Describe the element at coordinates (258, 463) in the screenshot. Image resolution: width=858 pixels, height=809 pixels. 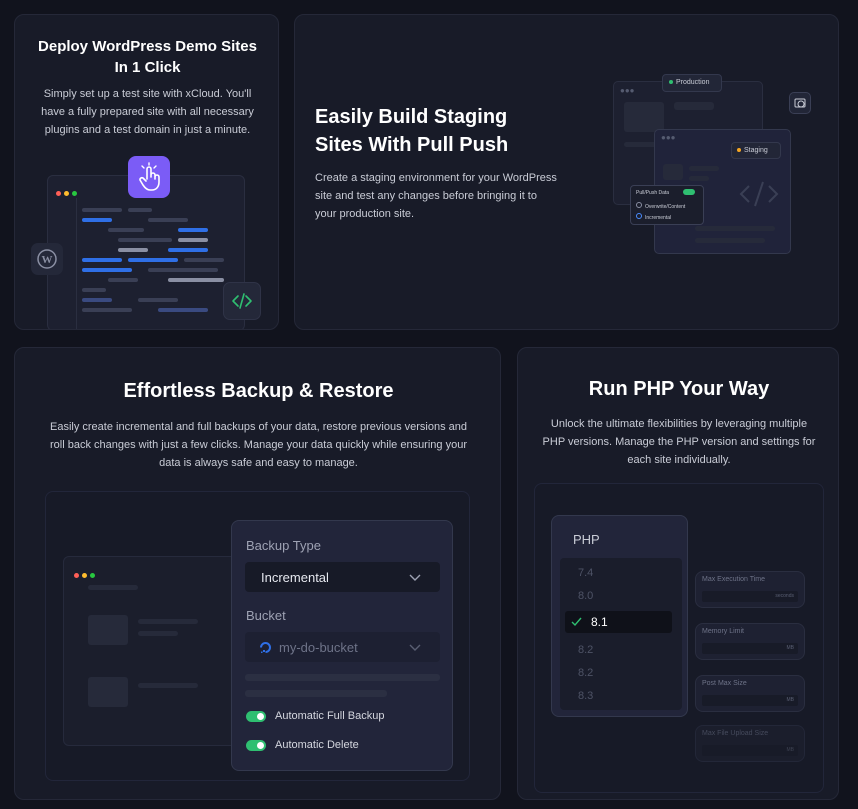
I see `backup-desc-line3: data is always safe and easy to manage.` at that location.